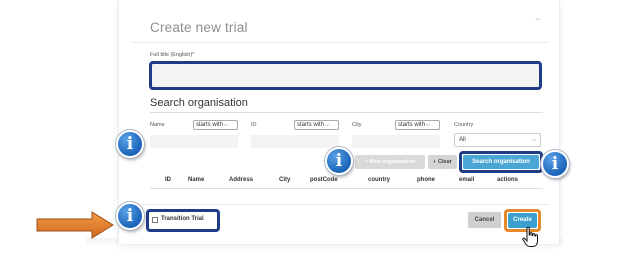 The width and height of the screenshot is (617, 271). I want to click on city-label: City, so click(357, 125).